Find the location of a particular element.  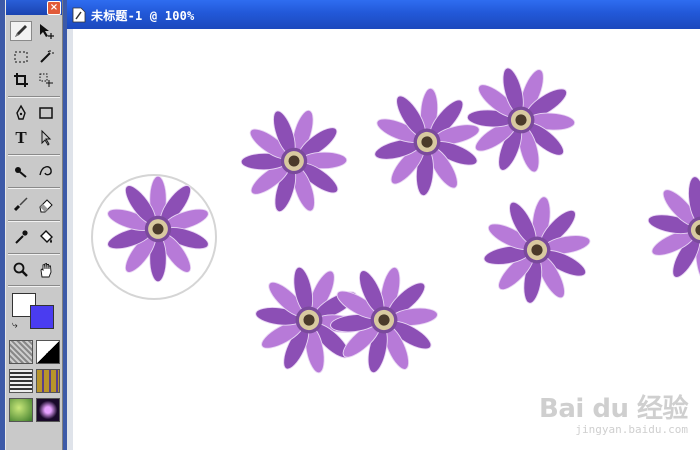

selection-arrow-icon is located at coordinates (46, 138).